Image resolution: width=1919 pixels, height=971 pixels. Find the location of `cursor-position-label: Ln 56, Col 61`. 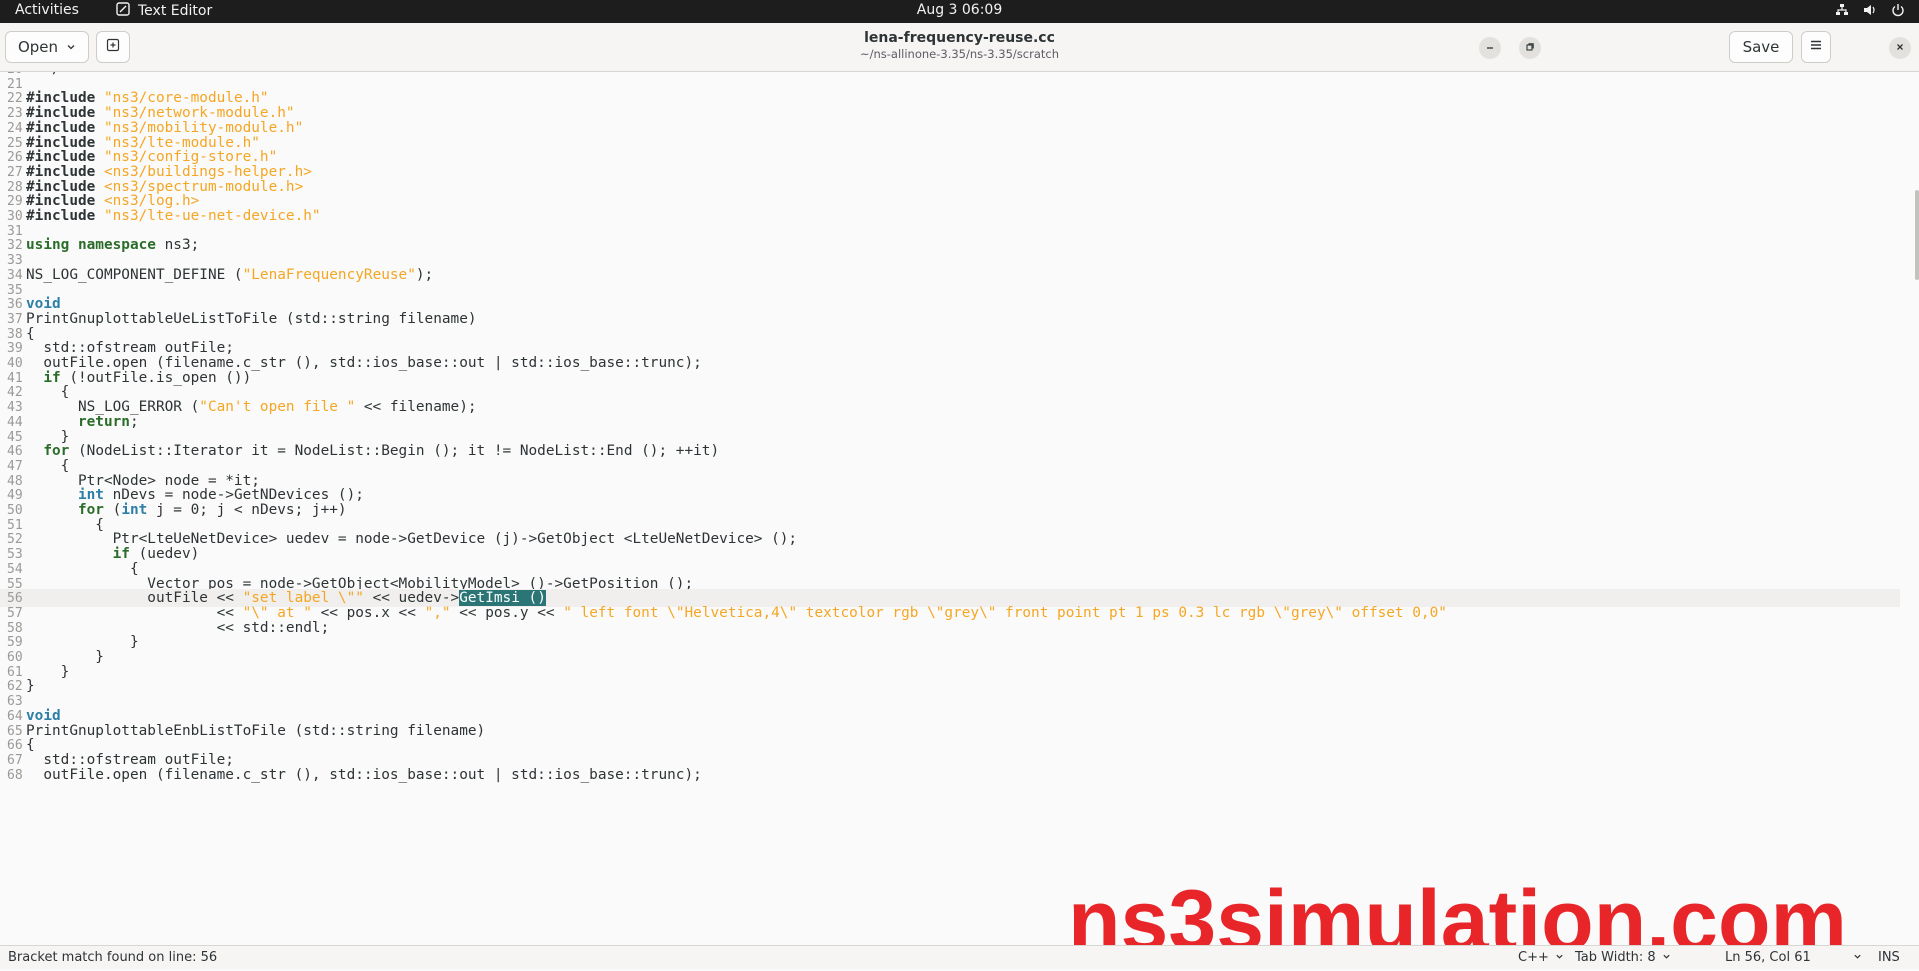

cursor-position-label: Ln 56, Col 61 is located at coordinates (1768, 957).